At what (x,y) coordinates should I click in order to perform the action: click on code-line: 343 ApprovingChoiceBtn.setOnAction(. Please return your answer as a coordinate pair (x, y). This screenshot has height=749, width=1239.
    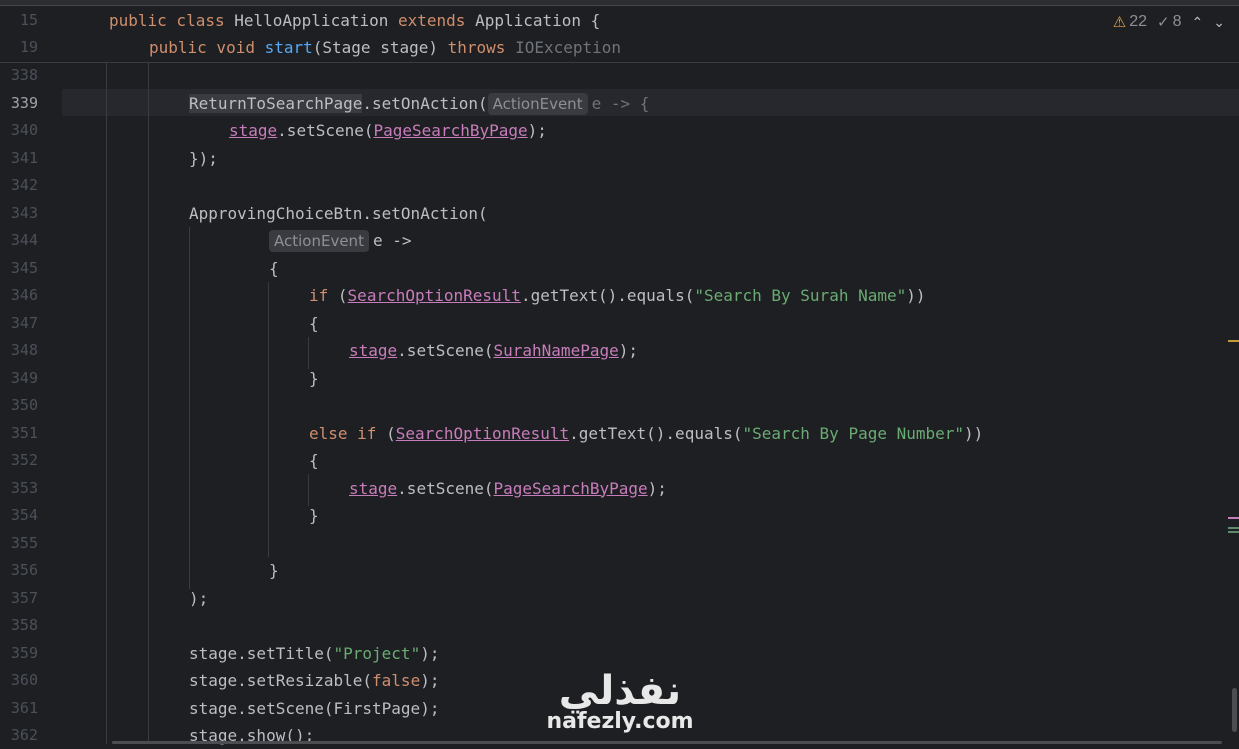
    Looking at the image, I should click on (619, 213).